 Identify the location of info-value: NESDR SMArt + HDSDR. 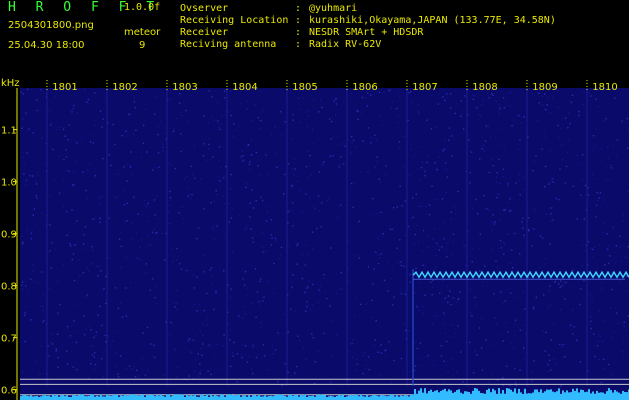
(366, 32).